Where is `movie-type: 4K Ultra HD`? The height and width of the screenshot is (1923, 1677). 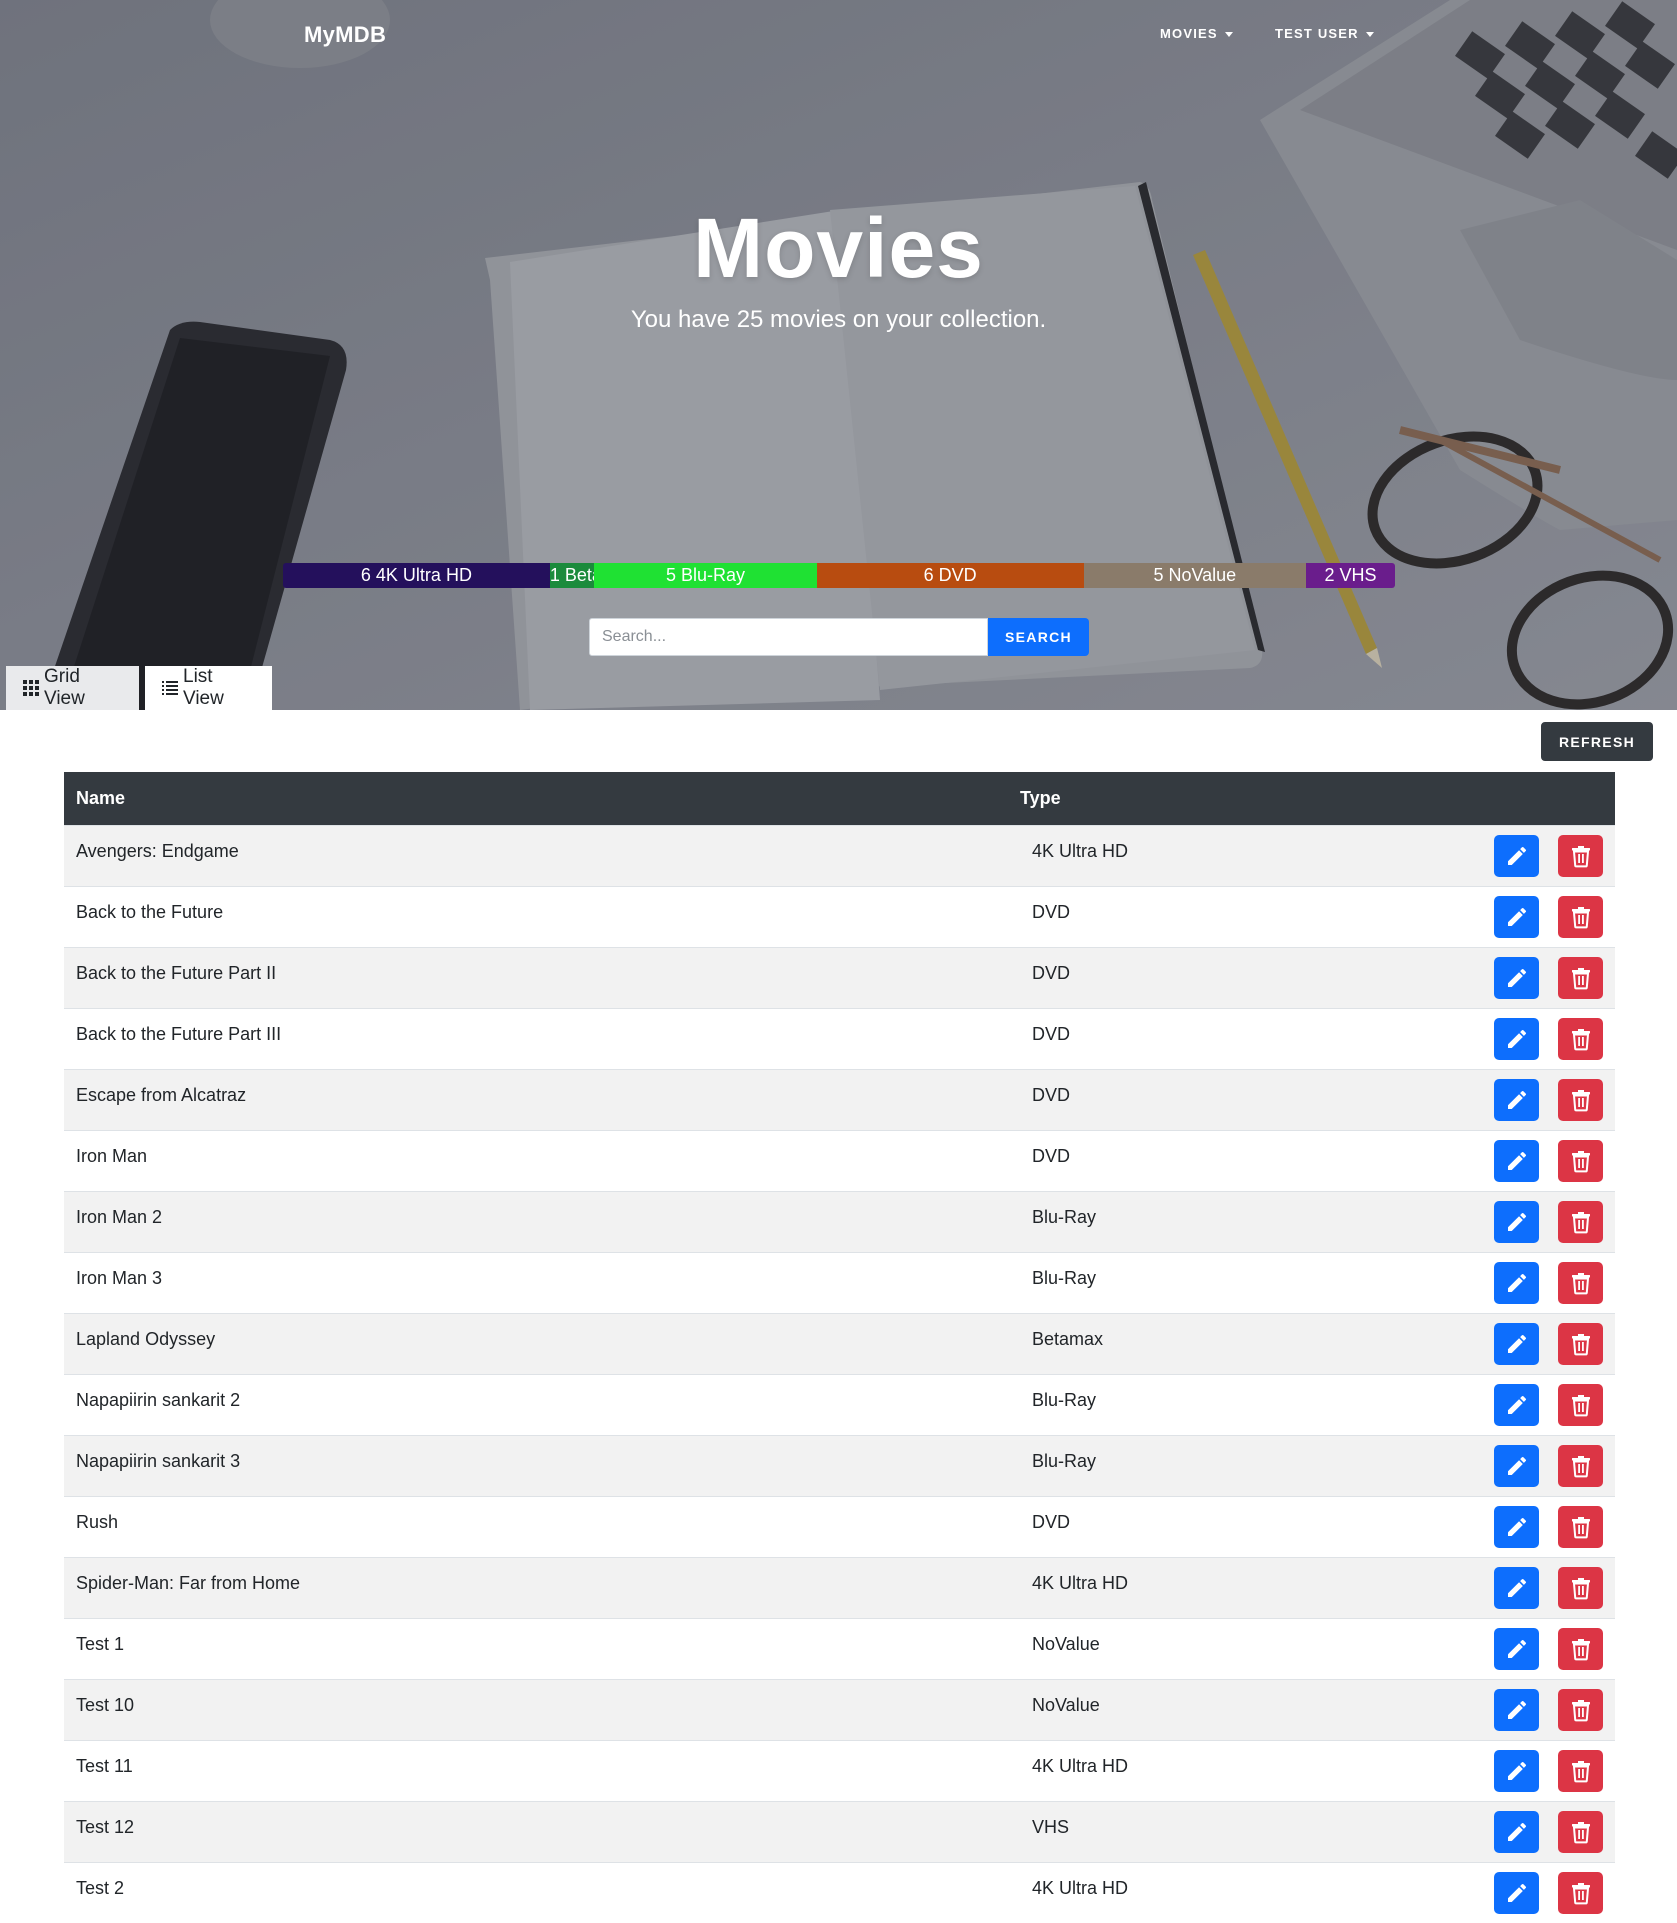 movie-type: 4K Ultra HD is located at coordinates (1080, 1766).